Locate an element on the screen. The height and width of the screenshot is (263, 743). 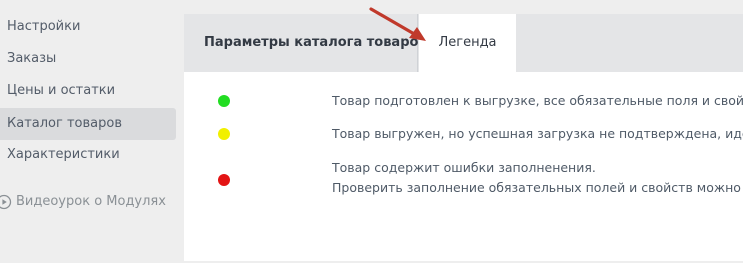
play-circle-icon is located at coordinates (6, 202).